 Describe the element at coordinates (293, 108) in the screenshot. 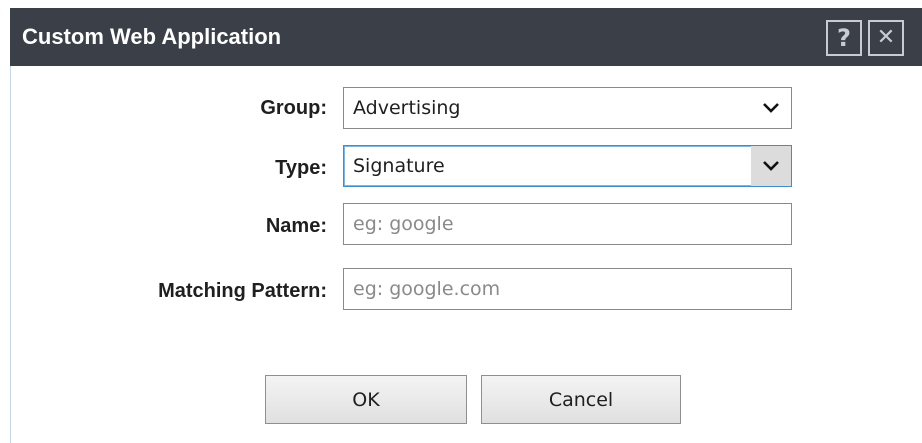

I see `group-label: Group:` at that location.